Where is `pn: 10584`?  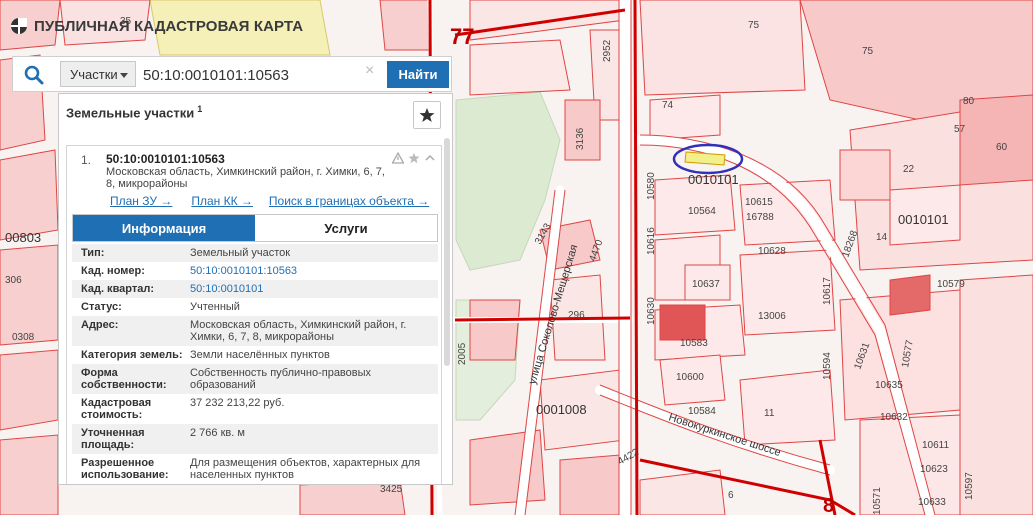
pn: 10584 is located at coordinates (702, 411).